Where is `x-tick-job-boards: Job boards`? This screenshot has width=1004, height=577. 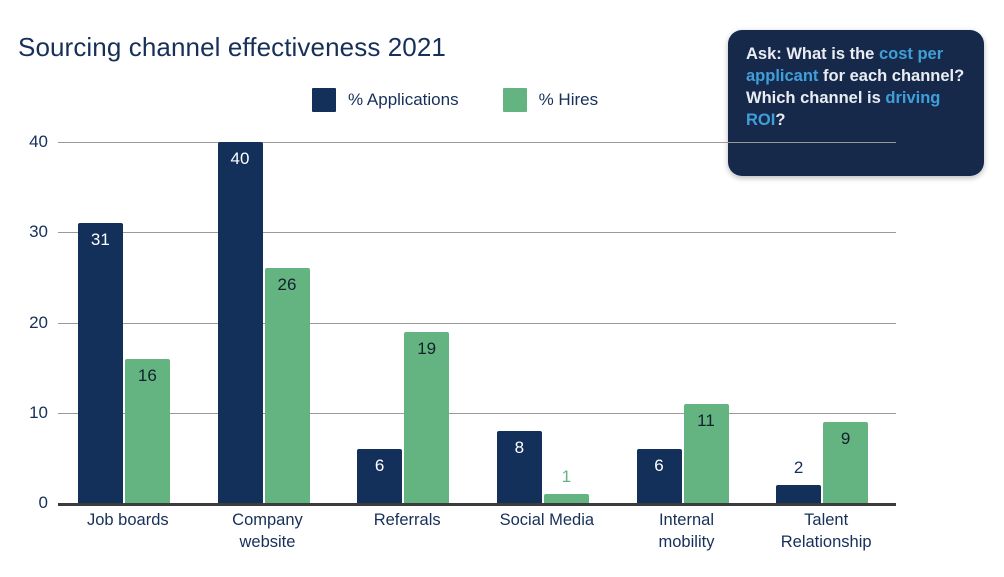
x-tick-job-boards: Job boards is located at coordinates (128, 521).